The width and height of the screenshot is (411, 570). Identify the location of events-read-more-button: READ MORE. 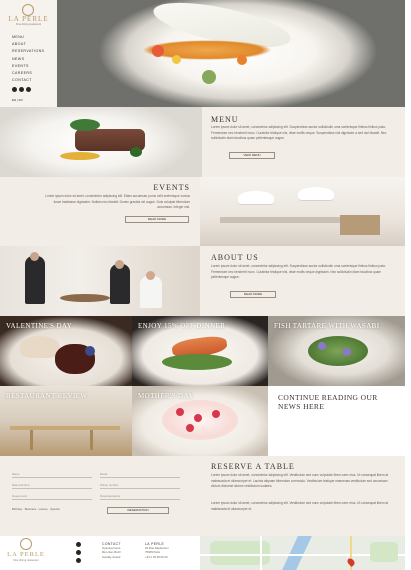
(157, 219).